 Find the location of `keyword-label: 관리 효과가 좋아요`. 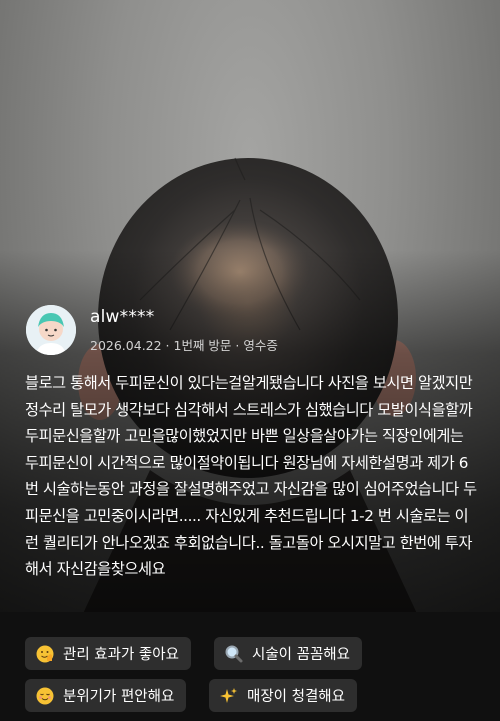

keyword-label: 관리 효과가 좋아요 is located at coordinates (121, 655).